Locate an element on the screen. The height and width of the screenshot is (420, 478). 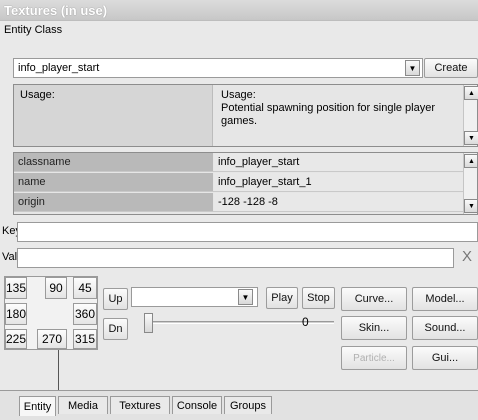
table-row: classname info_player_start is located at coordinates (239, 162).